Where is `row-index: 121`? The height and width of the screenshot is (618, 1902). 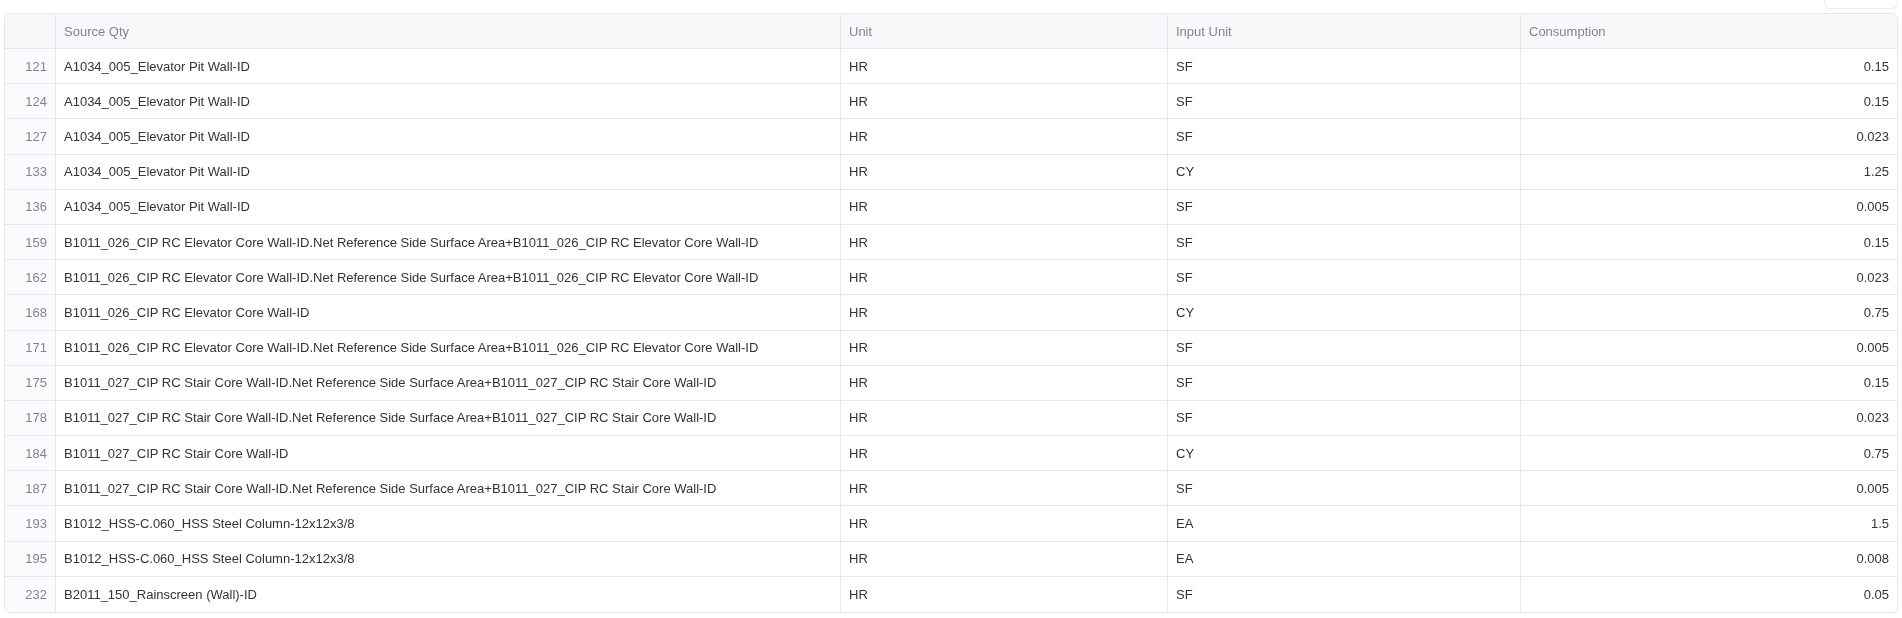
row-index: 121 is located at coordinates (30, 67).